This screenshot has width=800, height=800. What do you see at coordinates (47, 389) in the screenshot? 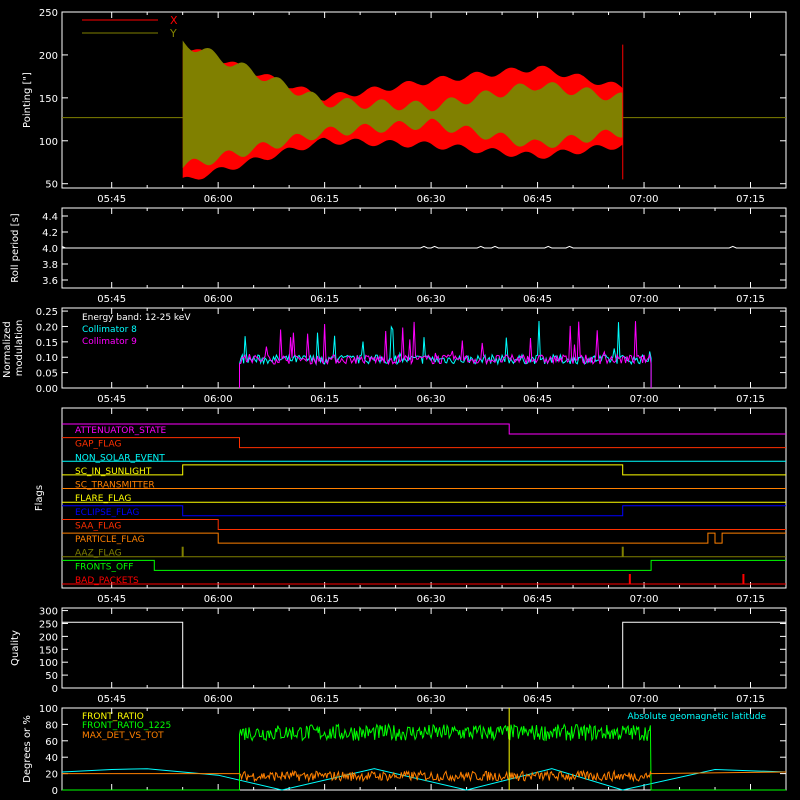
I see `y-tick-label: 0.00` at bounding box center [47, 389].